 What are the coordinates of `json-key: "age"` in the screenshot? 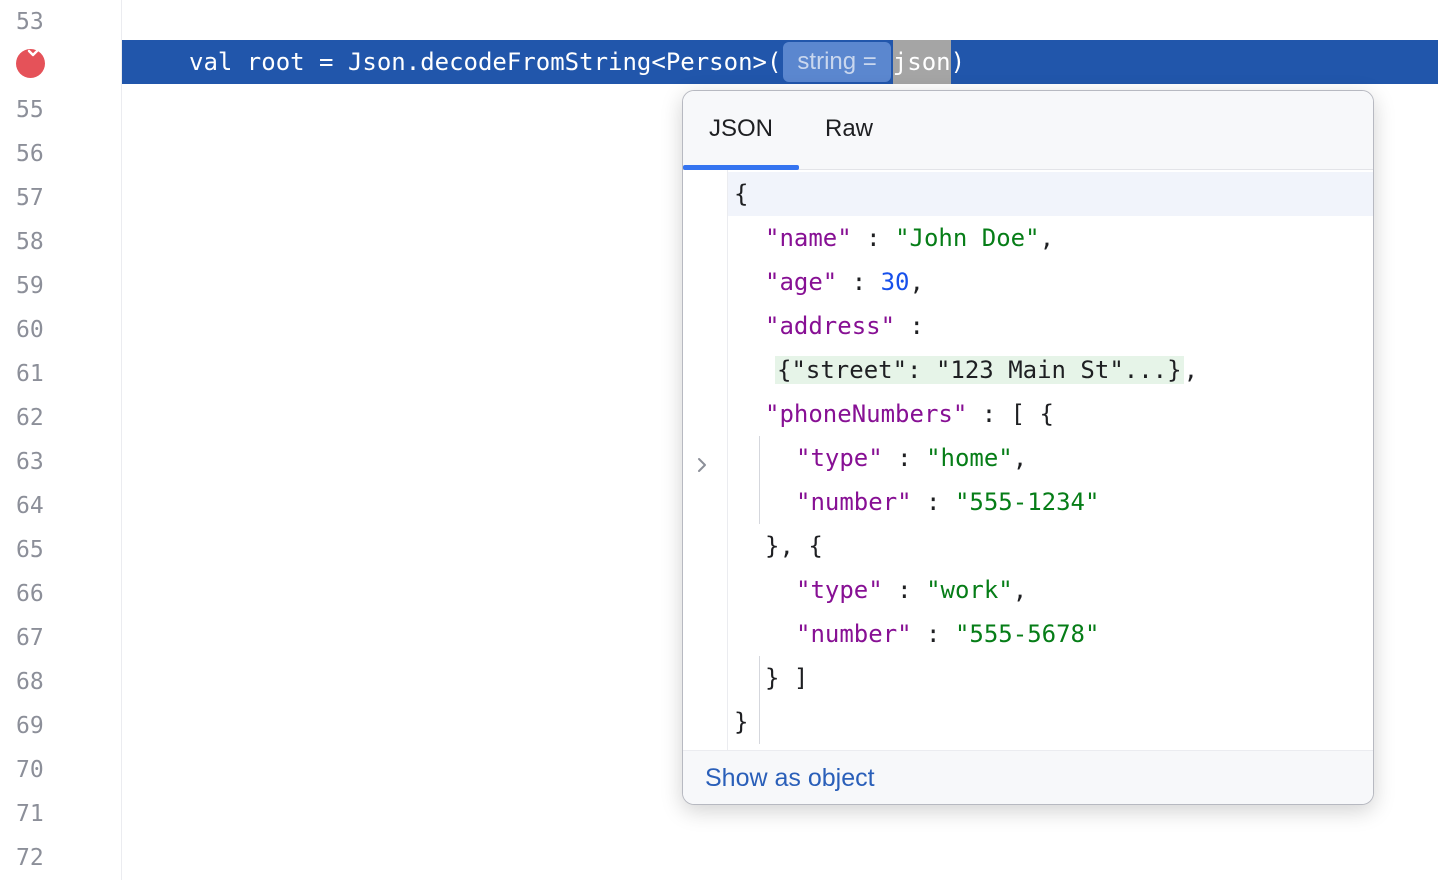 It's located at (801, 282).